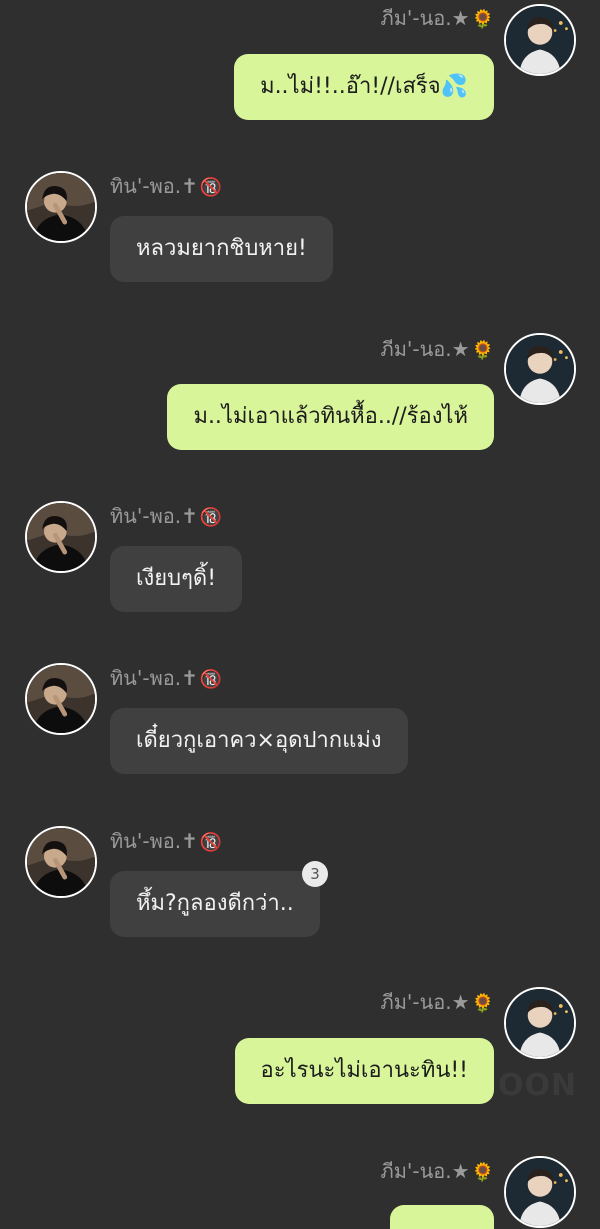 The height and width of the screenshot is (1229, 600). What do you see at coordinates (300, 1191) in the screenshot?
I see `message-row: ภีม'-นอ.★ 🌻` at bounding box center [300, 1191].